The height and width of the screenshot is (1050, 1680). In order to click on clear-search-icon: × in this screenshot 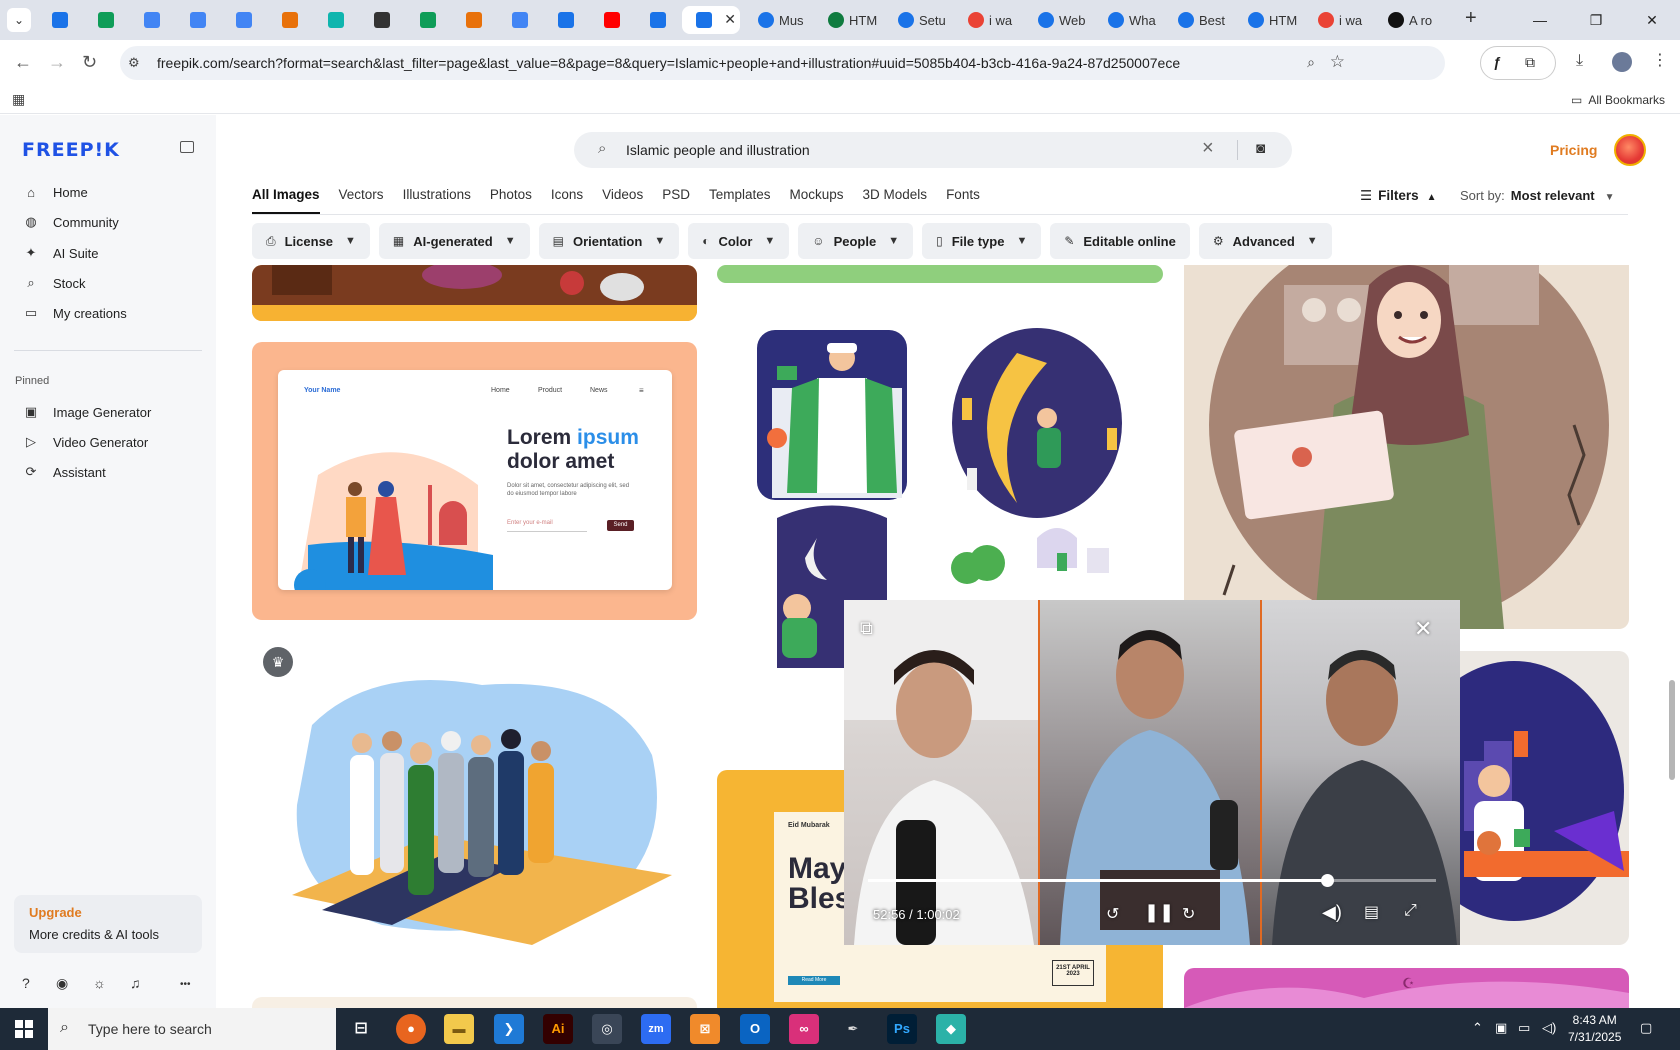, I will do `click(1208, 148)`.